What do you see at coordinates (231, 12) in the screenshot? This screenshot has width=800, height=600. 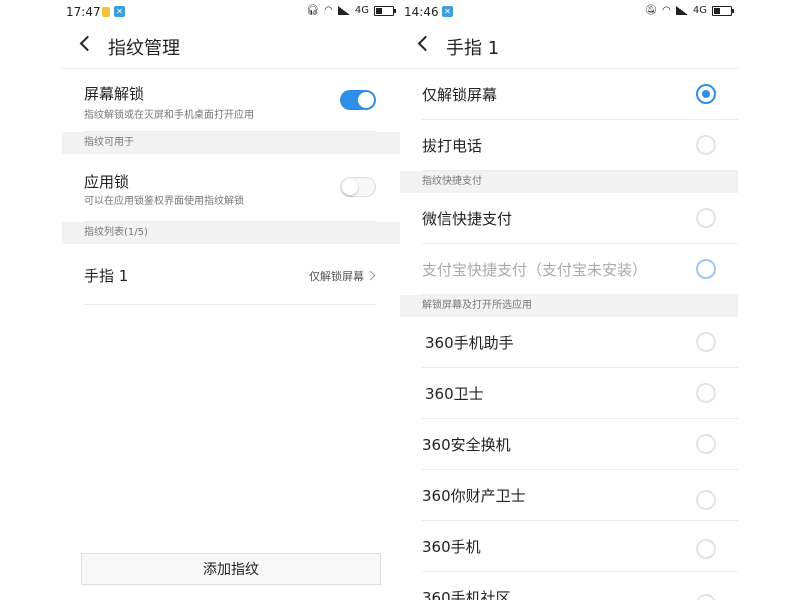 I see `status-bar: 17:47 ✕ 🎧︎ ◠ 4G` at bounding box center [231, 12].